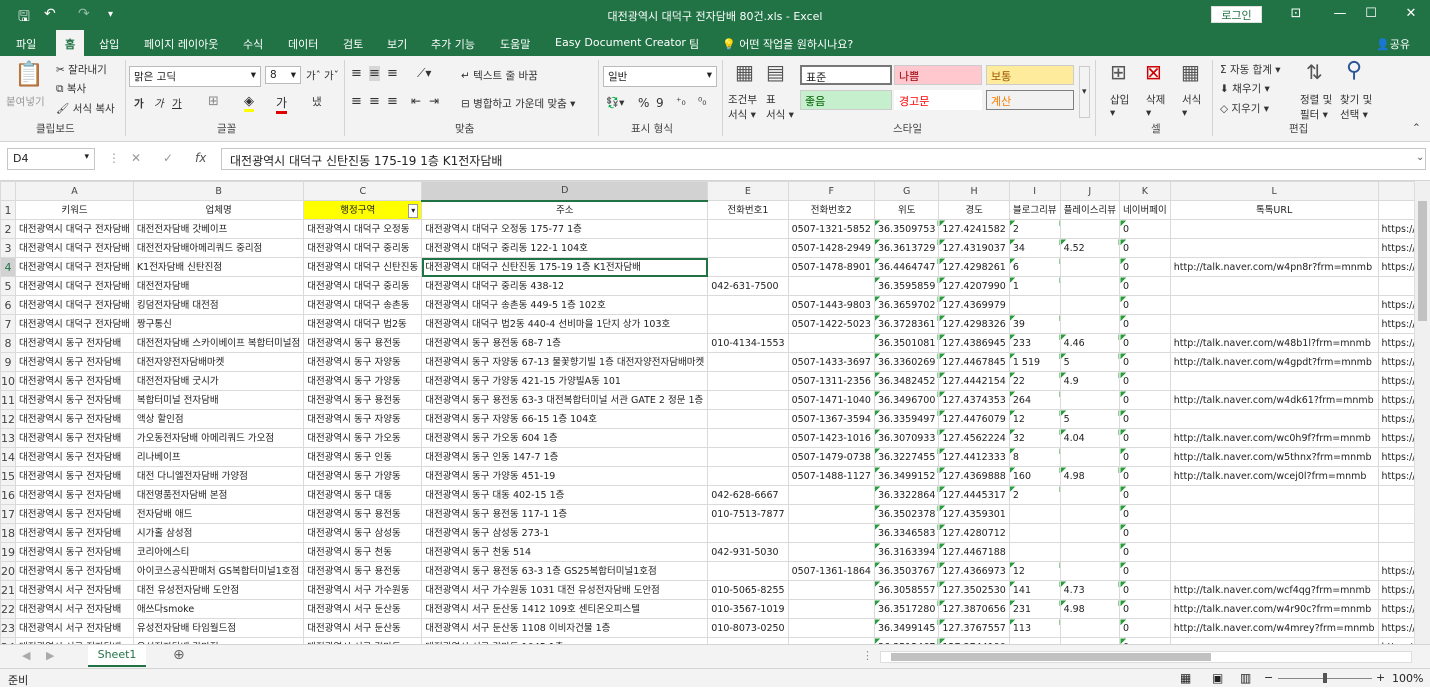 The image size is (1430, 688). Describe the element at coordinates (8, 191) in the screenshot. I see `select-all-corner` at that location.